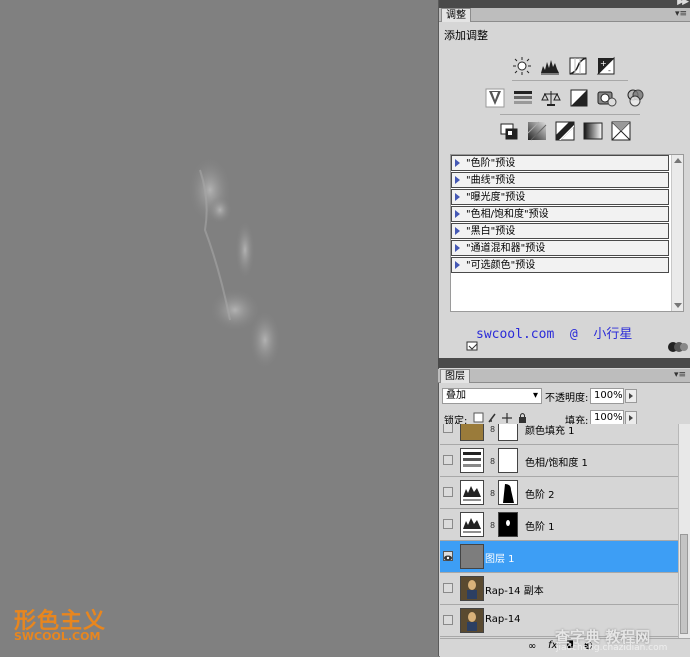 This screenshot has width=690, height=657. What do you see at coordinates (593, 131) in the screenshot?
I see `gradient-map-icon` at bounding box center [593, 131].